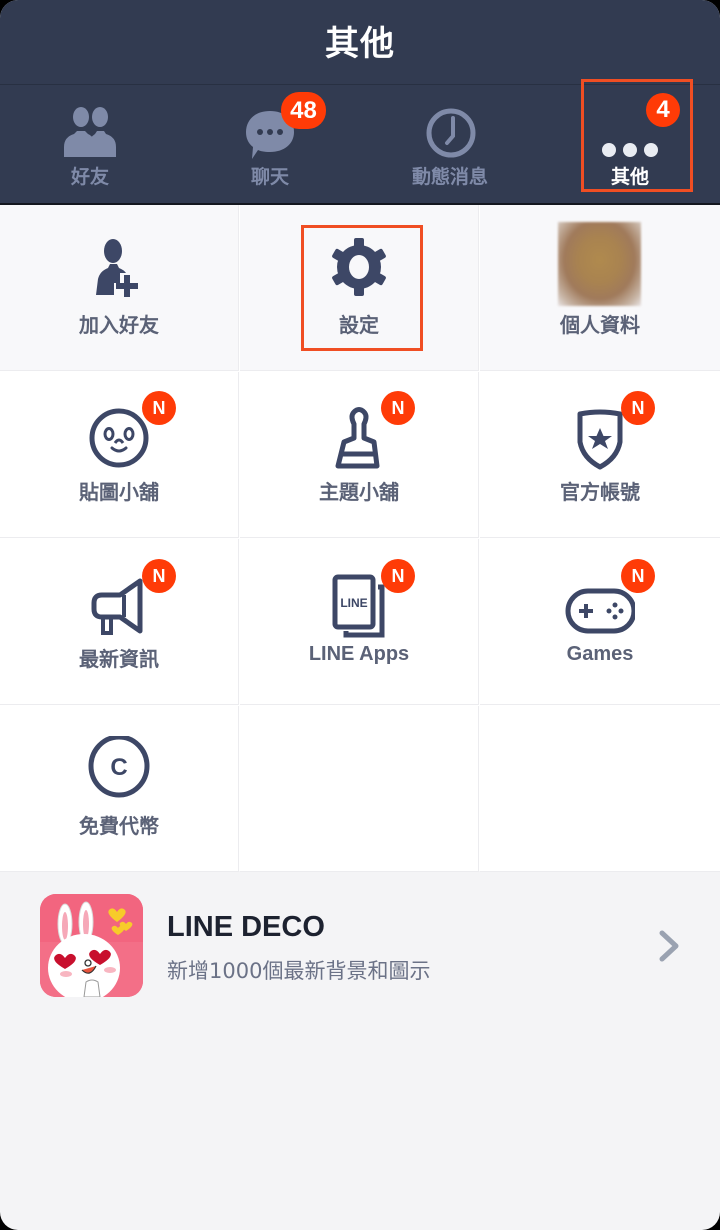 The height and width of the screenshot is (1230, 720). Describe the element at coordinates (362, 288) in the screenshot. I see `settings-highlight-box` at that location.